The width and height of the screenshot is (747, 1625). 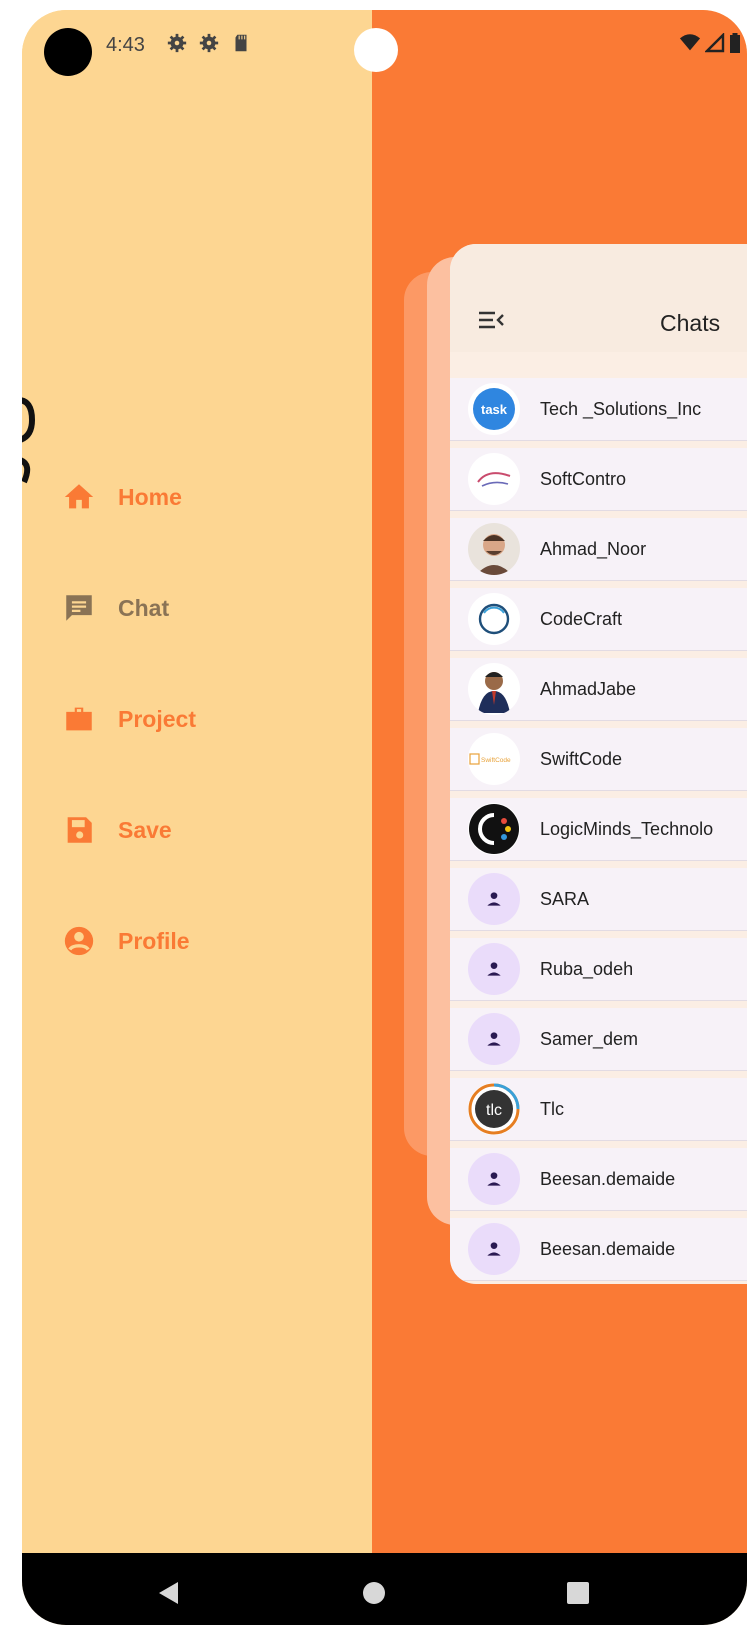 I want to click on softcontrol-logo-icon, so click(x=494, y=479).